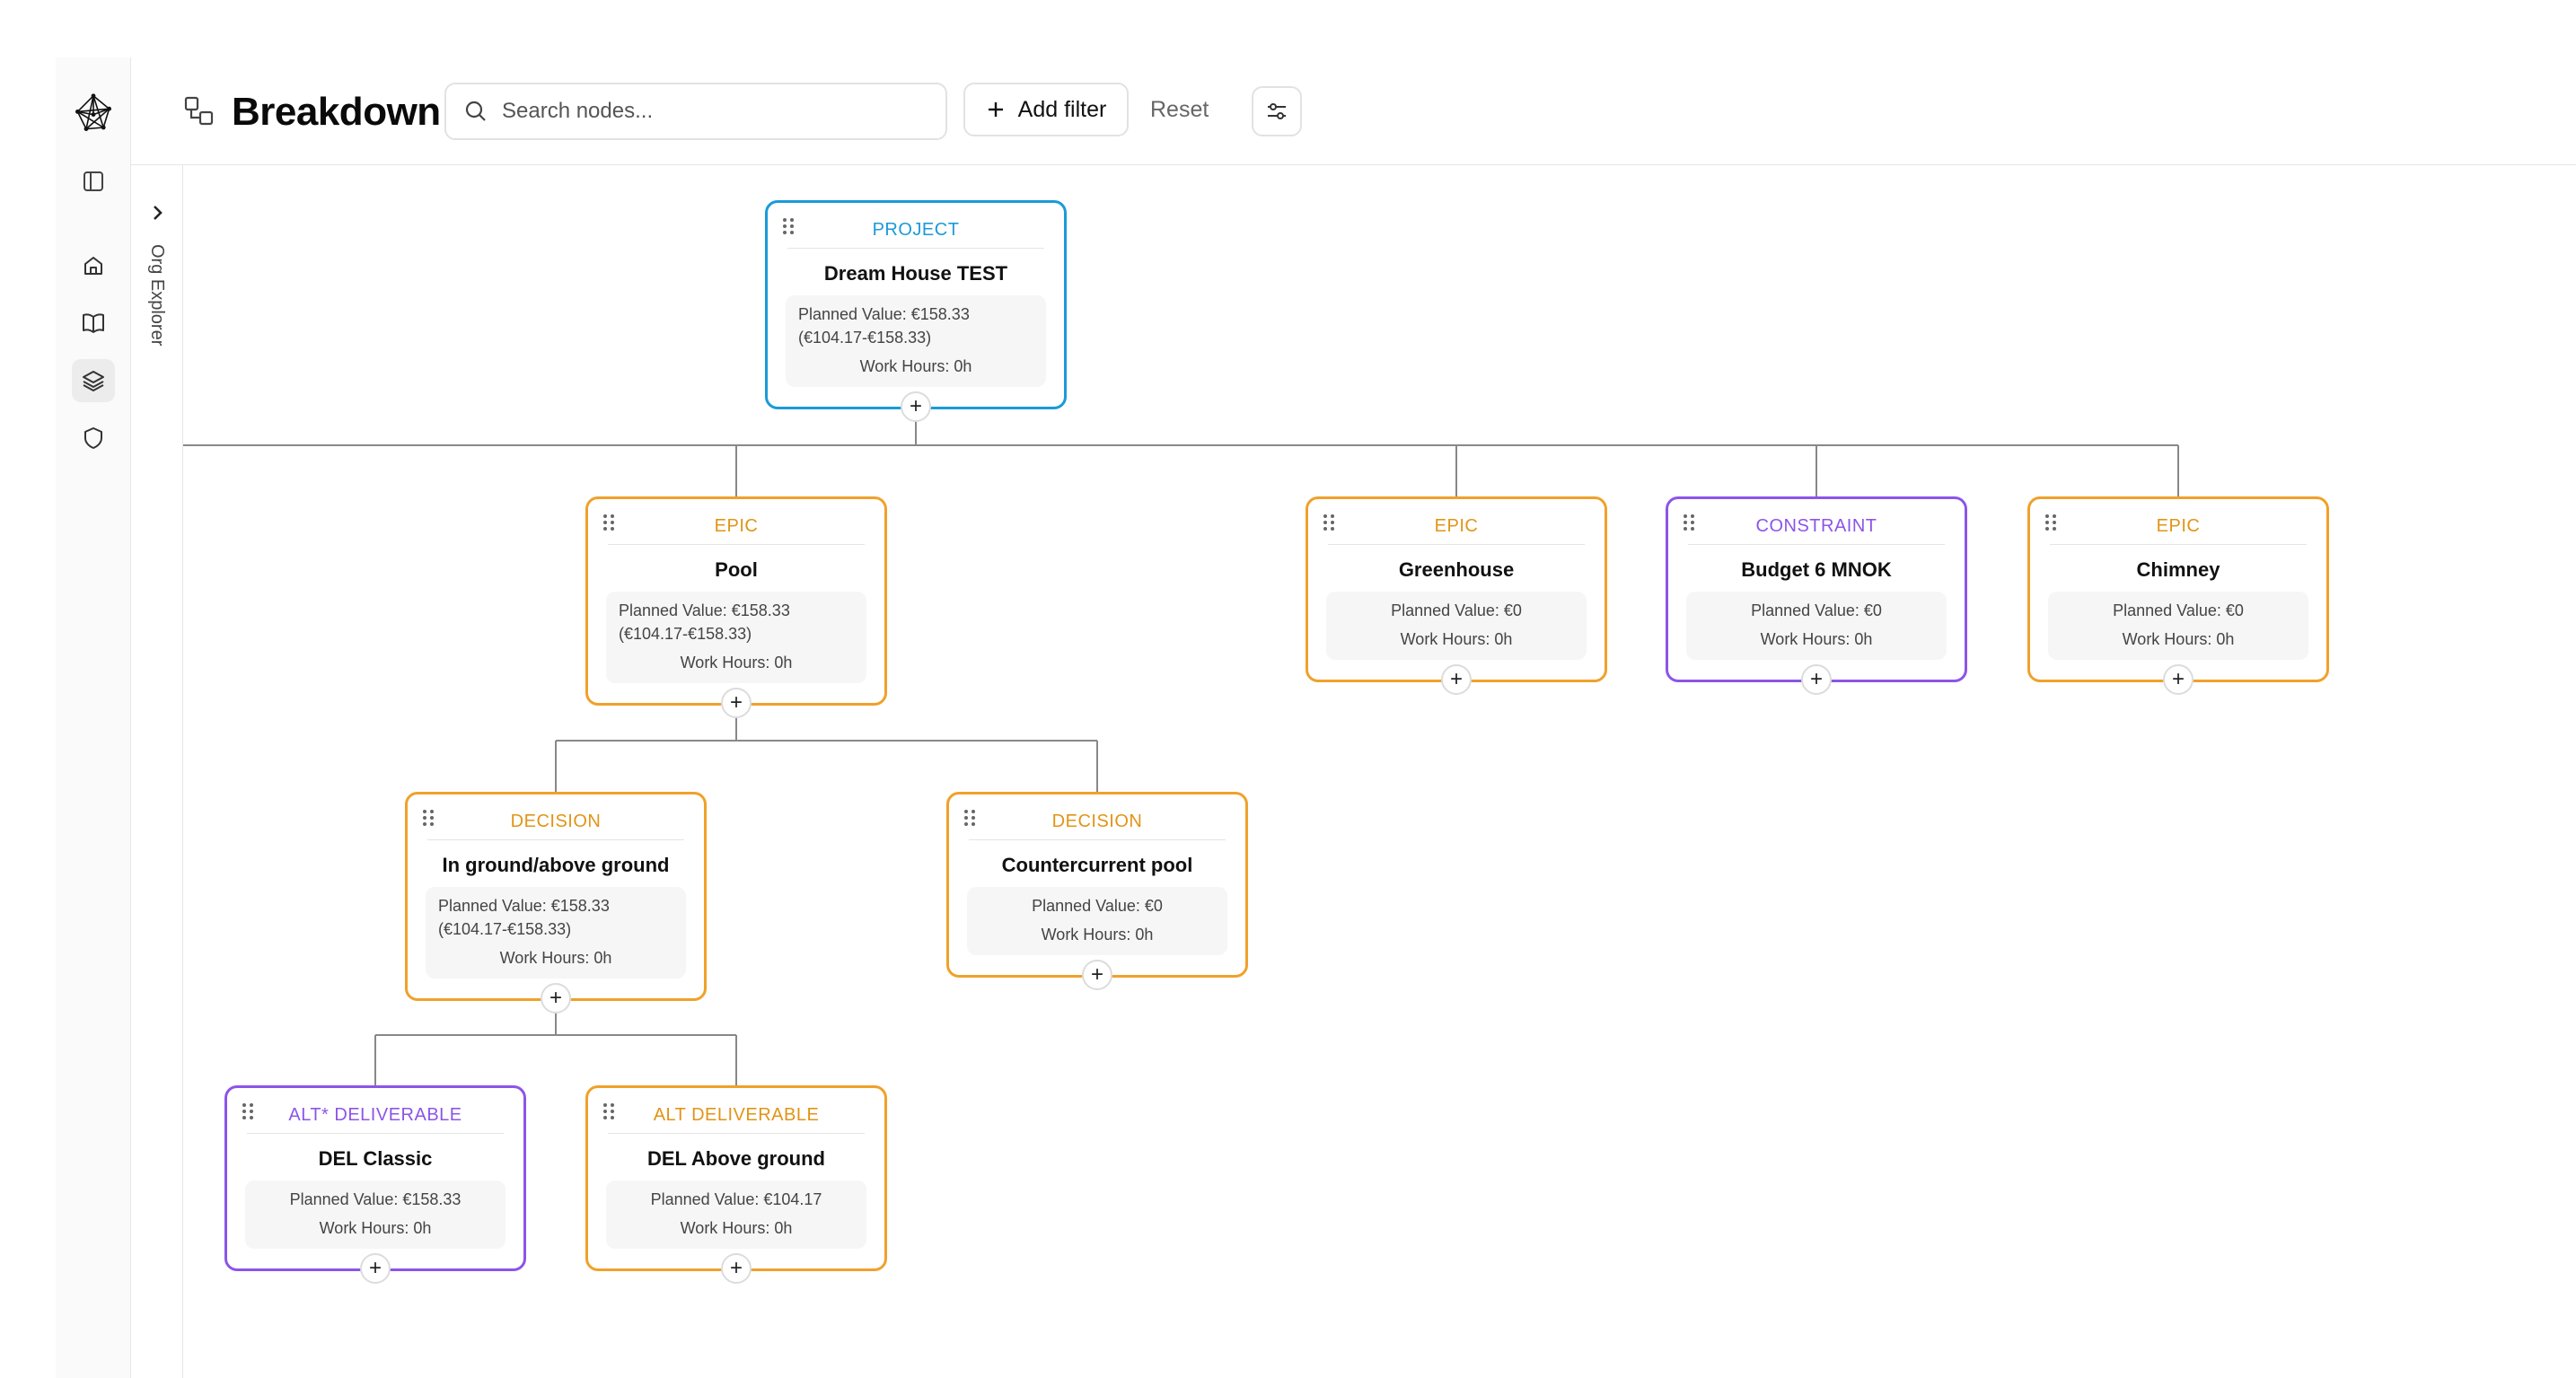 Image resolution: width=2576 pixels, height=1378 pixels. What do you see at coordinates (157, 771) in the screenshot?
I see `org-explorer-panel: Org Explorer` at bounding box center [157, 771].